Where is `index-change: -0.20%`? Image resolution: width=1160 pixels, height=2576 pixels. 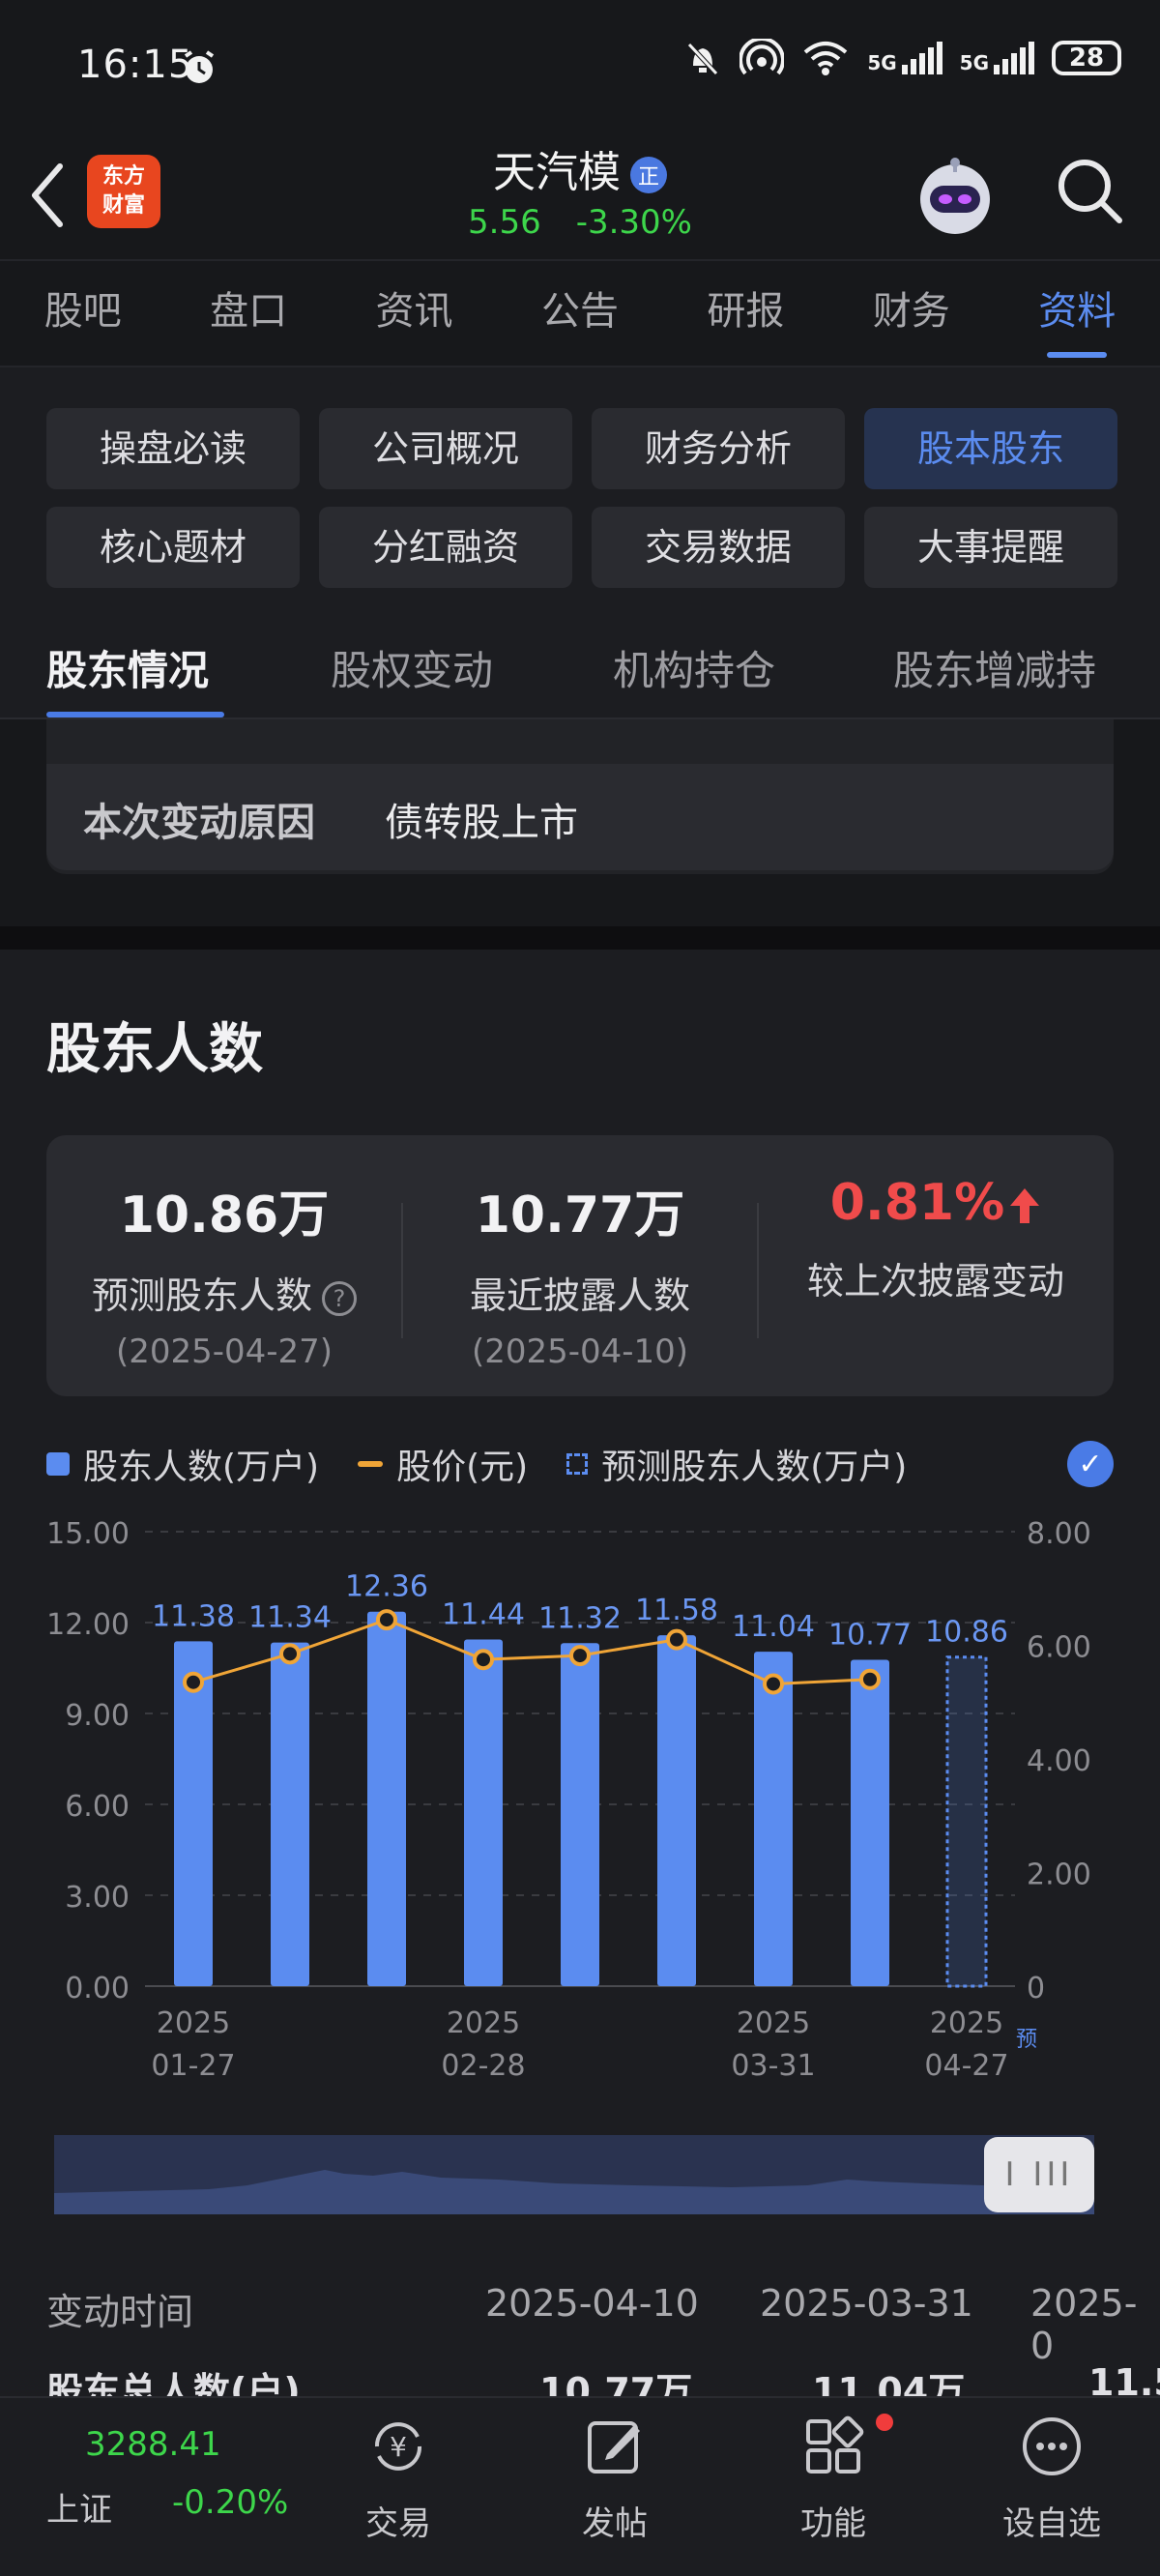
index-change: -0.20% is located at coordinates (230, 2502).